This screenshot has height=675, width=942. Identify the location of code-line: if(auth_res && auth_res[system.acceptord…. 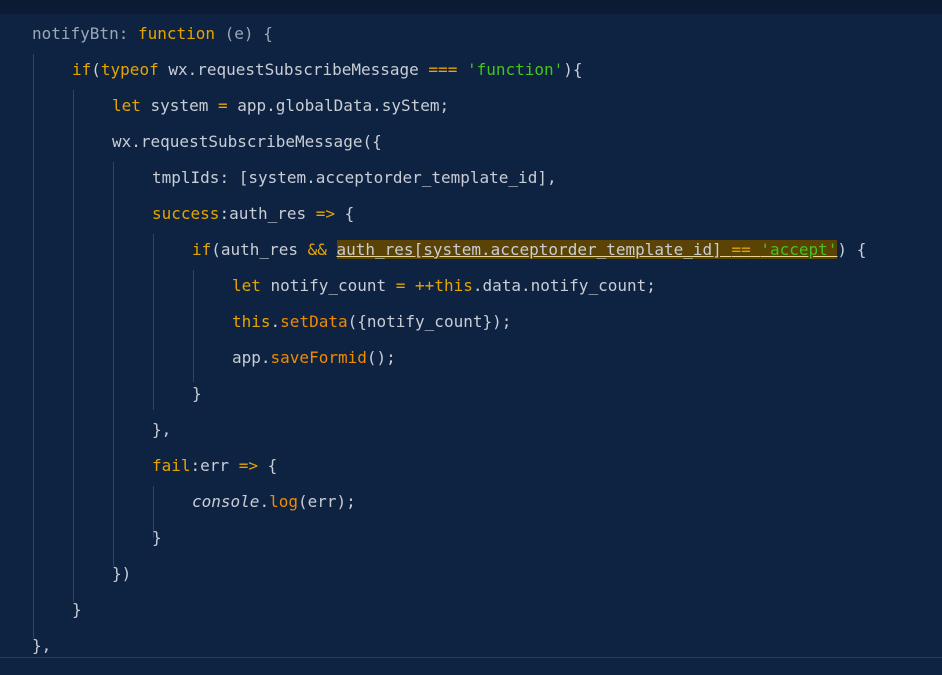
(529, 250).